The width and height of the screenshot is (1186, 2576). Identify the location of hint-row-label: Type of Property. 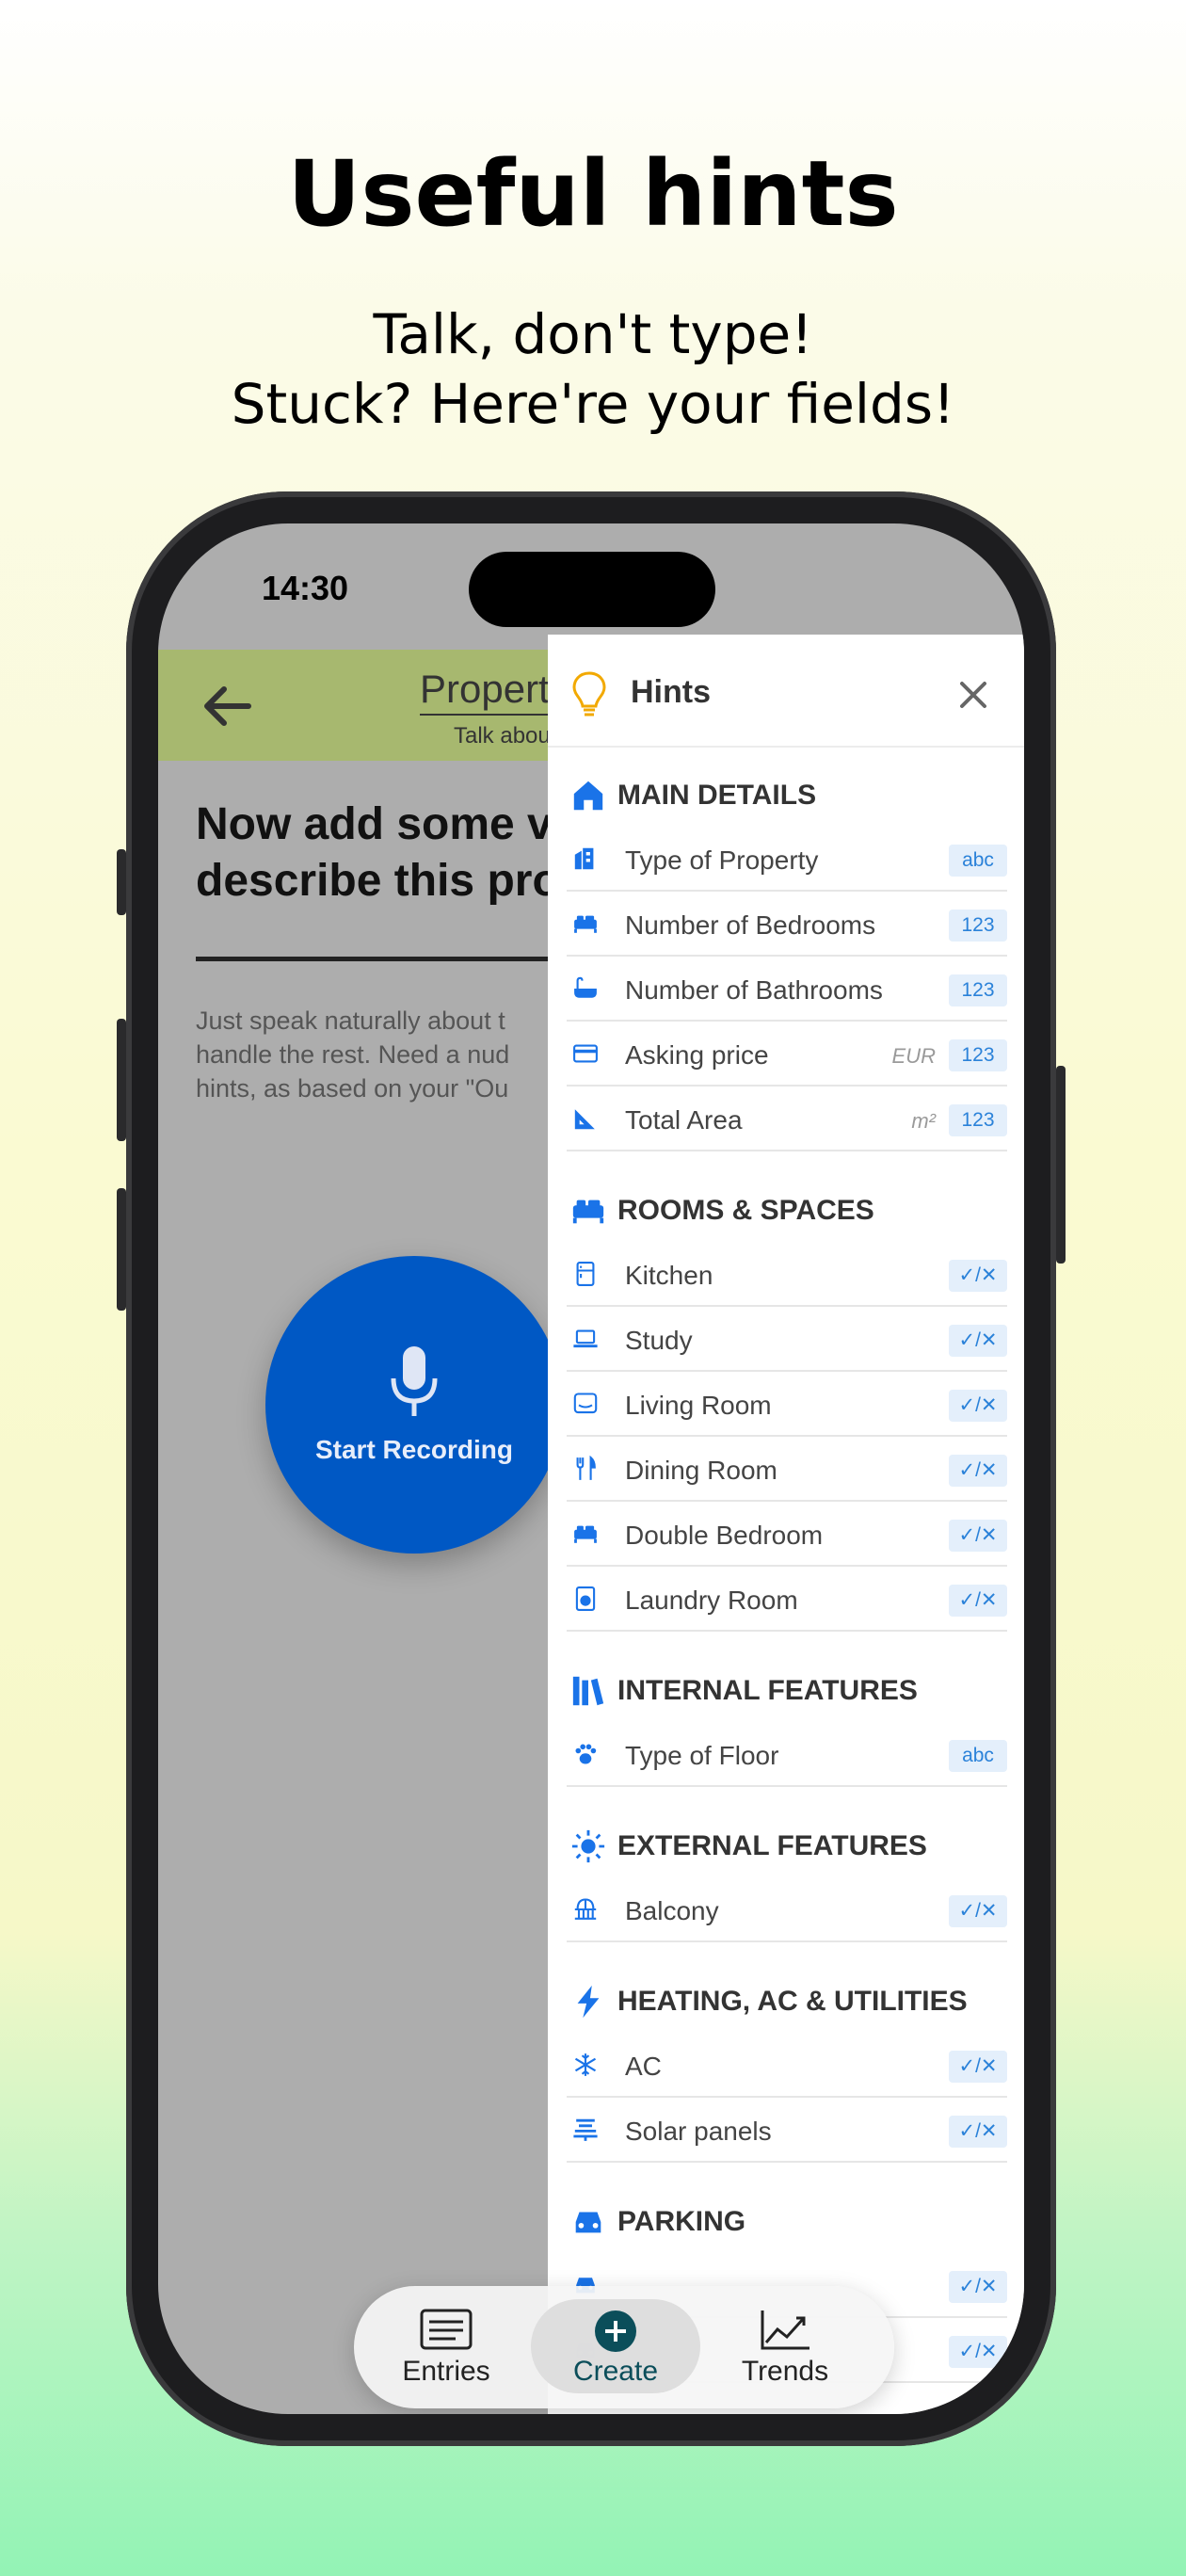
(722, 860).